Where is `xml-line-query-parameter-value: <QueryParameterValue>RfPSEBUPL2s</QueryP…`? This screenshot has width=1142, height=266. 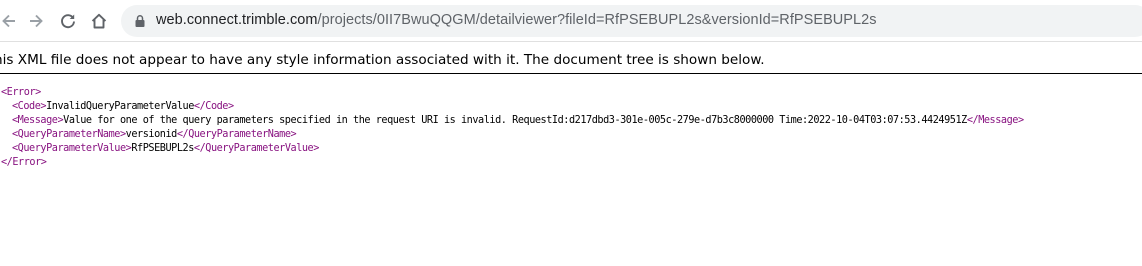
xml-line-query-parameter-value: <QueryParameterValue>RfPSEBUPL2s</QueryP… is located at coordinates (512, 149).